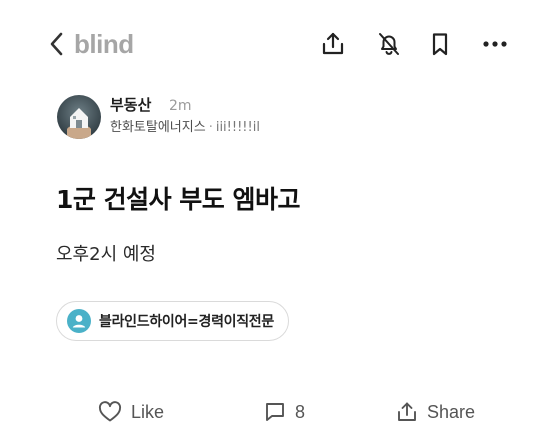  What do you see at coordinates (104, 44) in the screenshot?
I see `blind-logo: blind` at bounding box center [104, 44].